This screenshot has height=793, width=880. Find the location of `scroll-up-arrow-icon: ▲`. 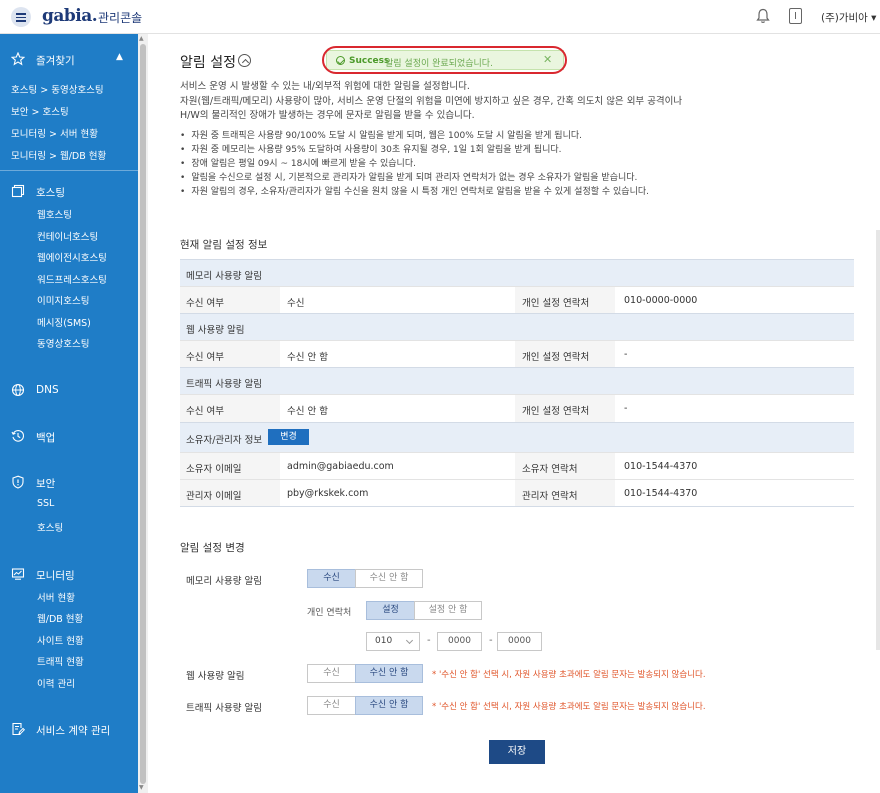

scroll-up-arrow-icon: ▲ is located at coordinates (141, 38).